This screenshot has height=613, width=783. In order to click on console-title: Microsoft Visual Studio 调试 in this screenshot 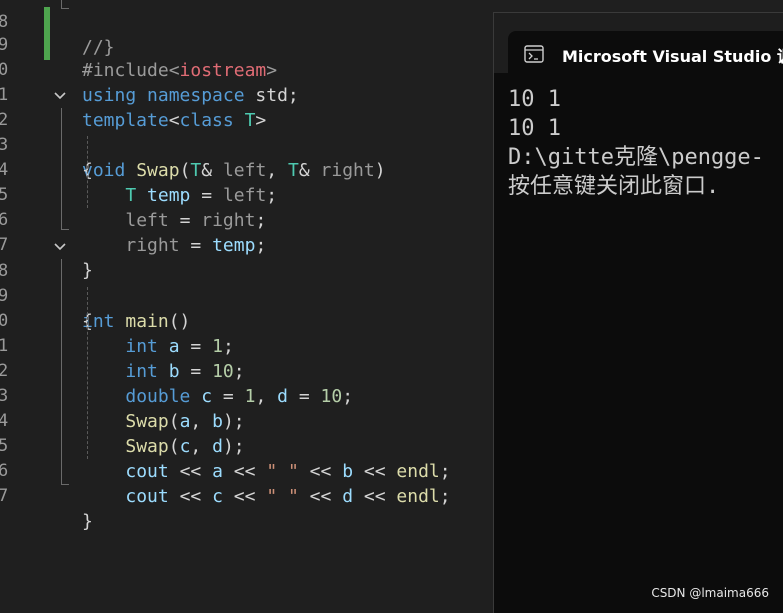, I will do `click(672, 56)`.